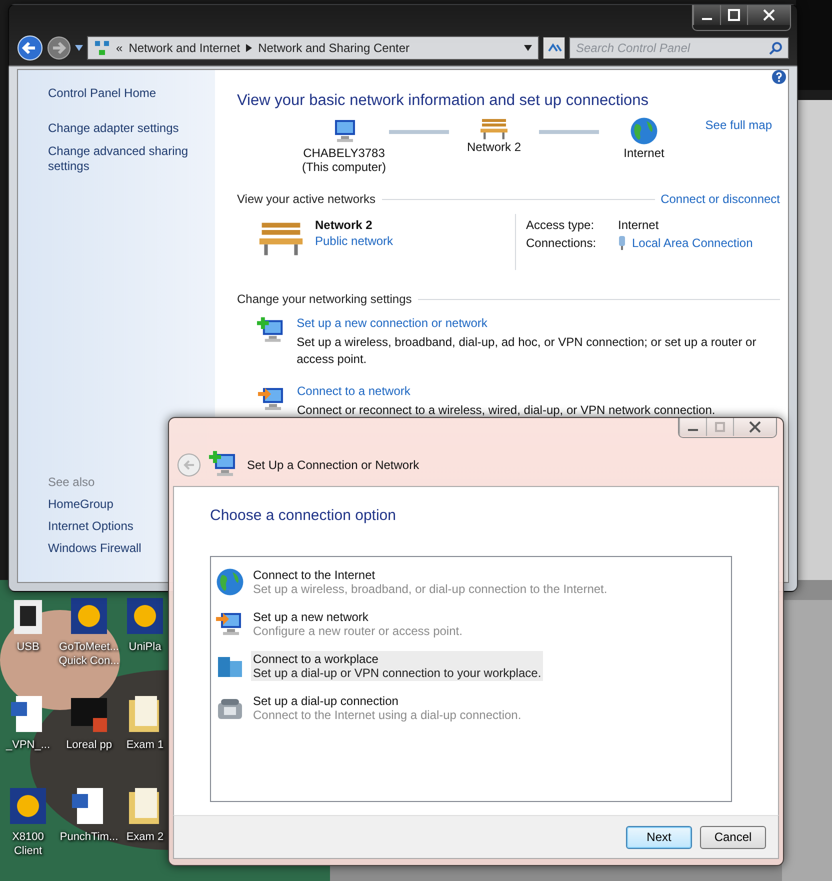 The width and height of the screenshot is (832, 881). What do you see at coordinates (506, 391) in the screenshot?
I see `setting-link: Connect to a network` at bounding box center [506, 391].